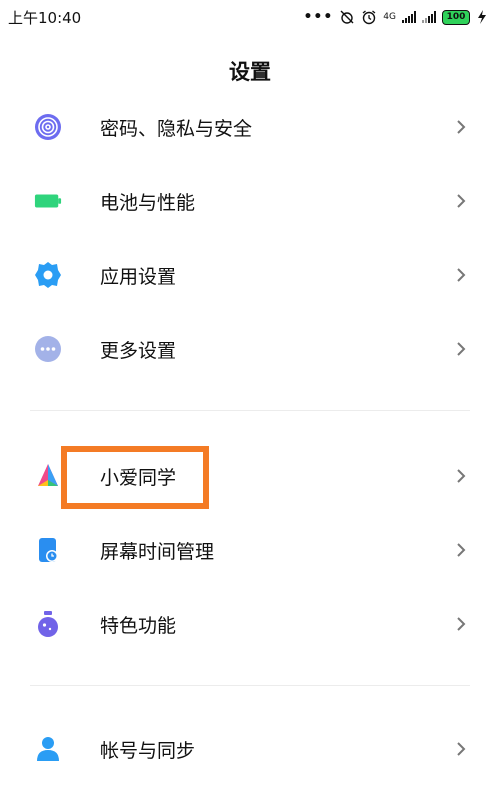 The image size is (500, 789). What do you see at coordinates (138, 625) in the screenshot?
I see `settings-item-label: 特色功能` at bounding box center [138, 625].